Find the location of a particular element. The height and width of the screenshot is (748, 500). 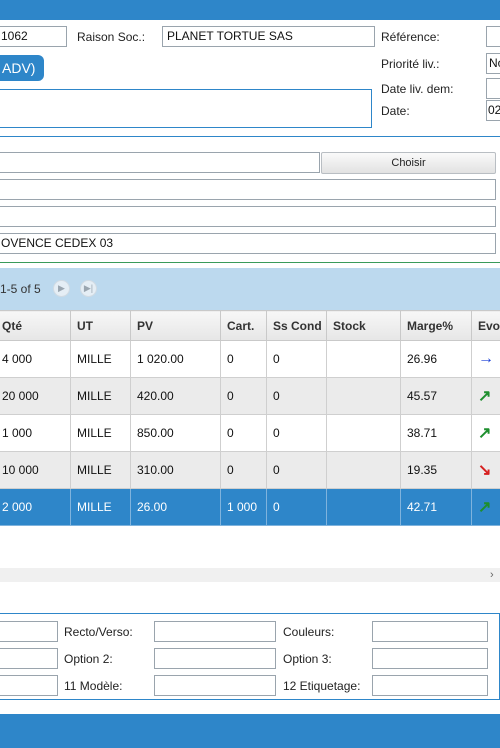

scroll-right-icon: › is located at coordinates (492, 575).